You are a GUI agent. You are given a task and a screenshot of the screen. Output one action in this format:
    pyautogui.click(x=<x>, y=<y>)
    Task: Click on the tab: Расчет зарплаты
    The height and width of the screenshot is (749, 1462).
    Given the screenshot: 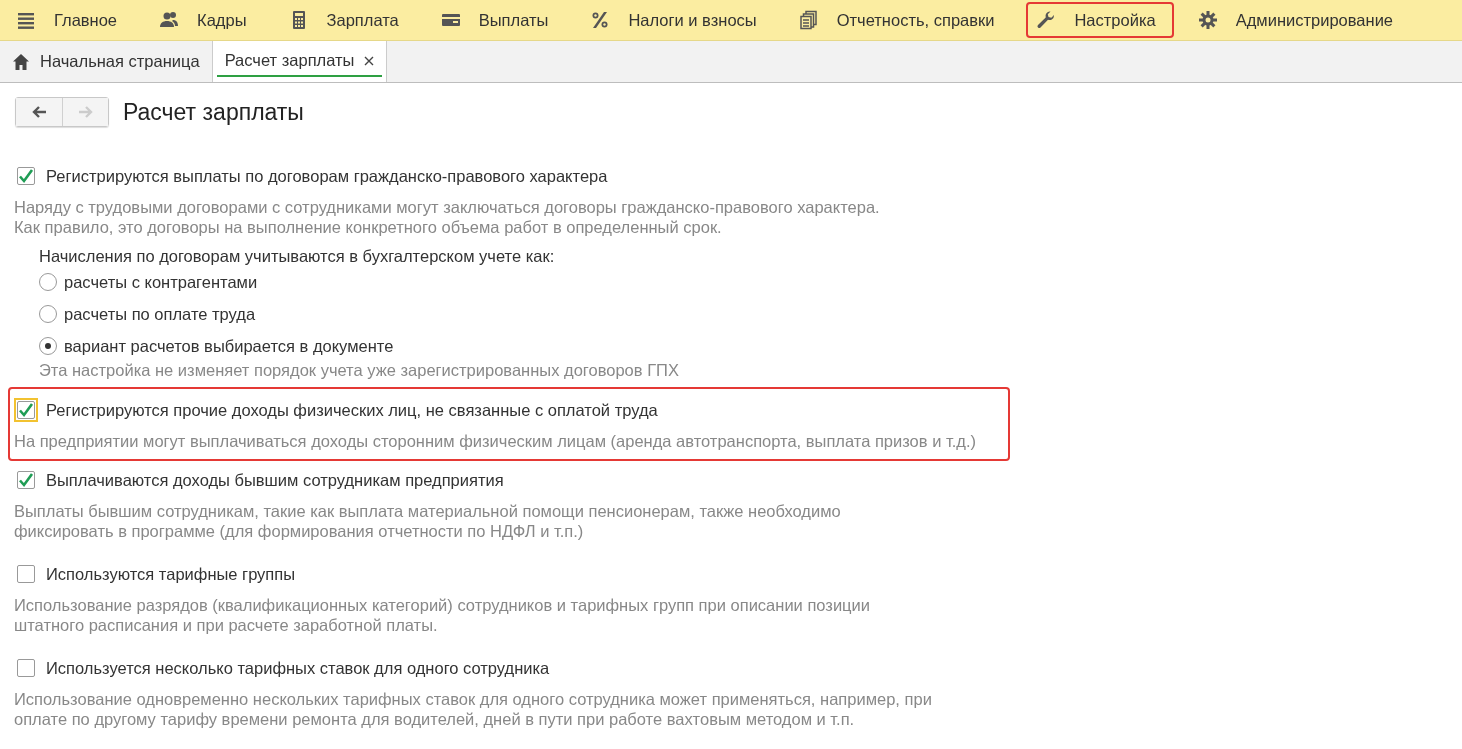 What is the action you would take?
    pyautogui.click(x=300, y=61)
    